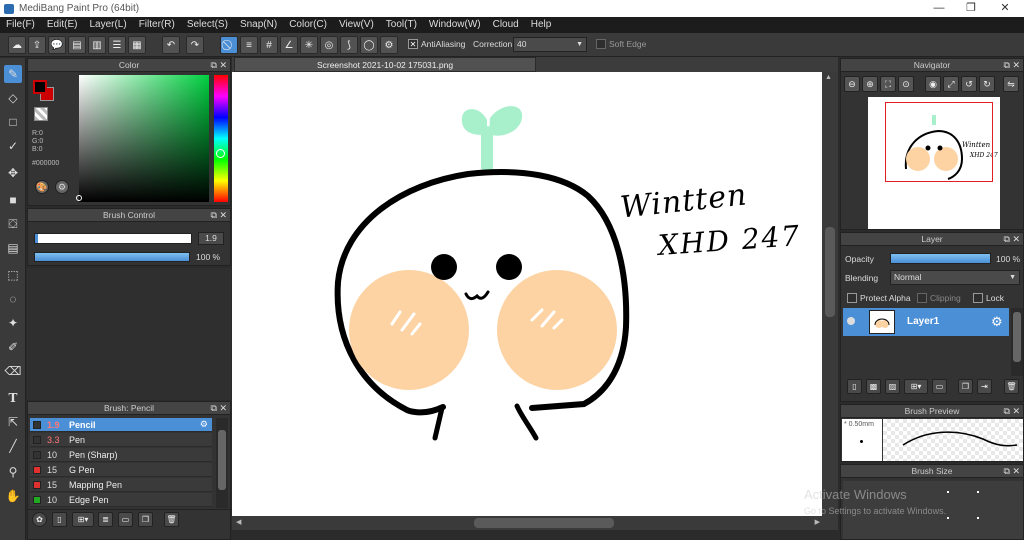  What do you see at coordinates (13, 472) in the screenshot?
I see `eyedropper-tool-icon: ⚲` at bounding box center [13, 472].